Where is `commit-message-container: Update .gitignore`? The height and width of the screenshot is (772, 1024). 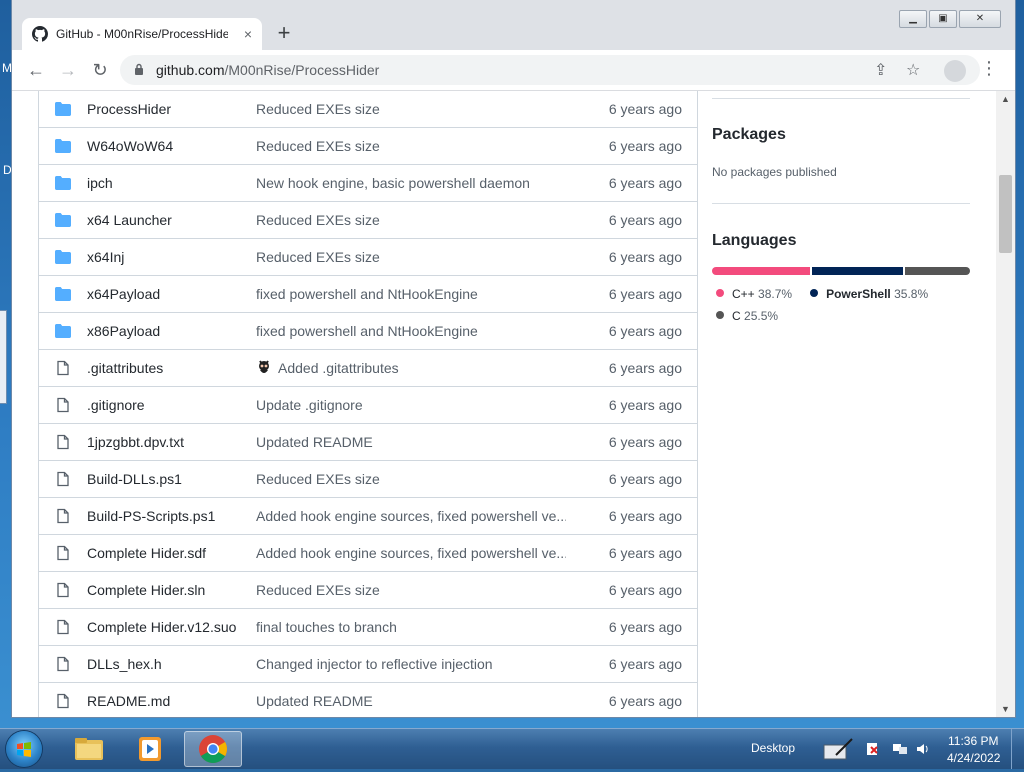 commit-message-container: Update .gitignore is located at coordinates (309, 405).